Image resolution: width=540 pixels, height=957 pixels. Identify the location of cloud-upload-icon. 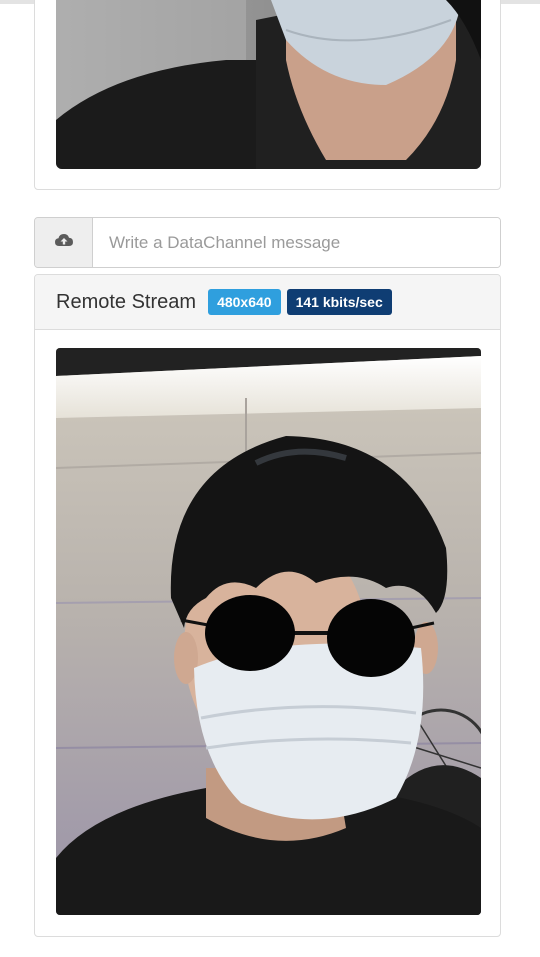
(64, 242).